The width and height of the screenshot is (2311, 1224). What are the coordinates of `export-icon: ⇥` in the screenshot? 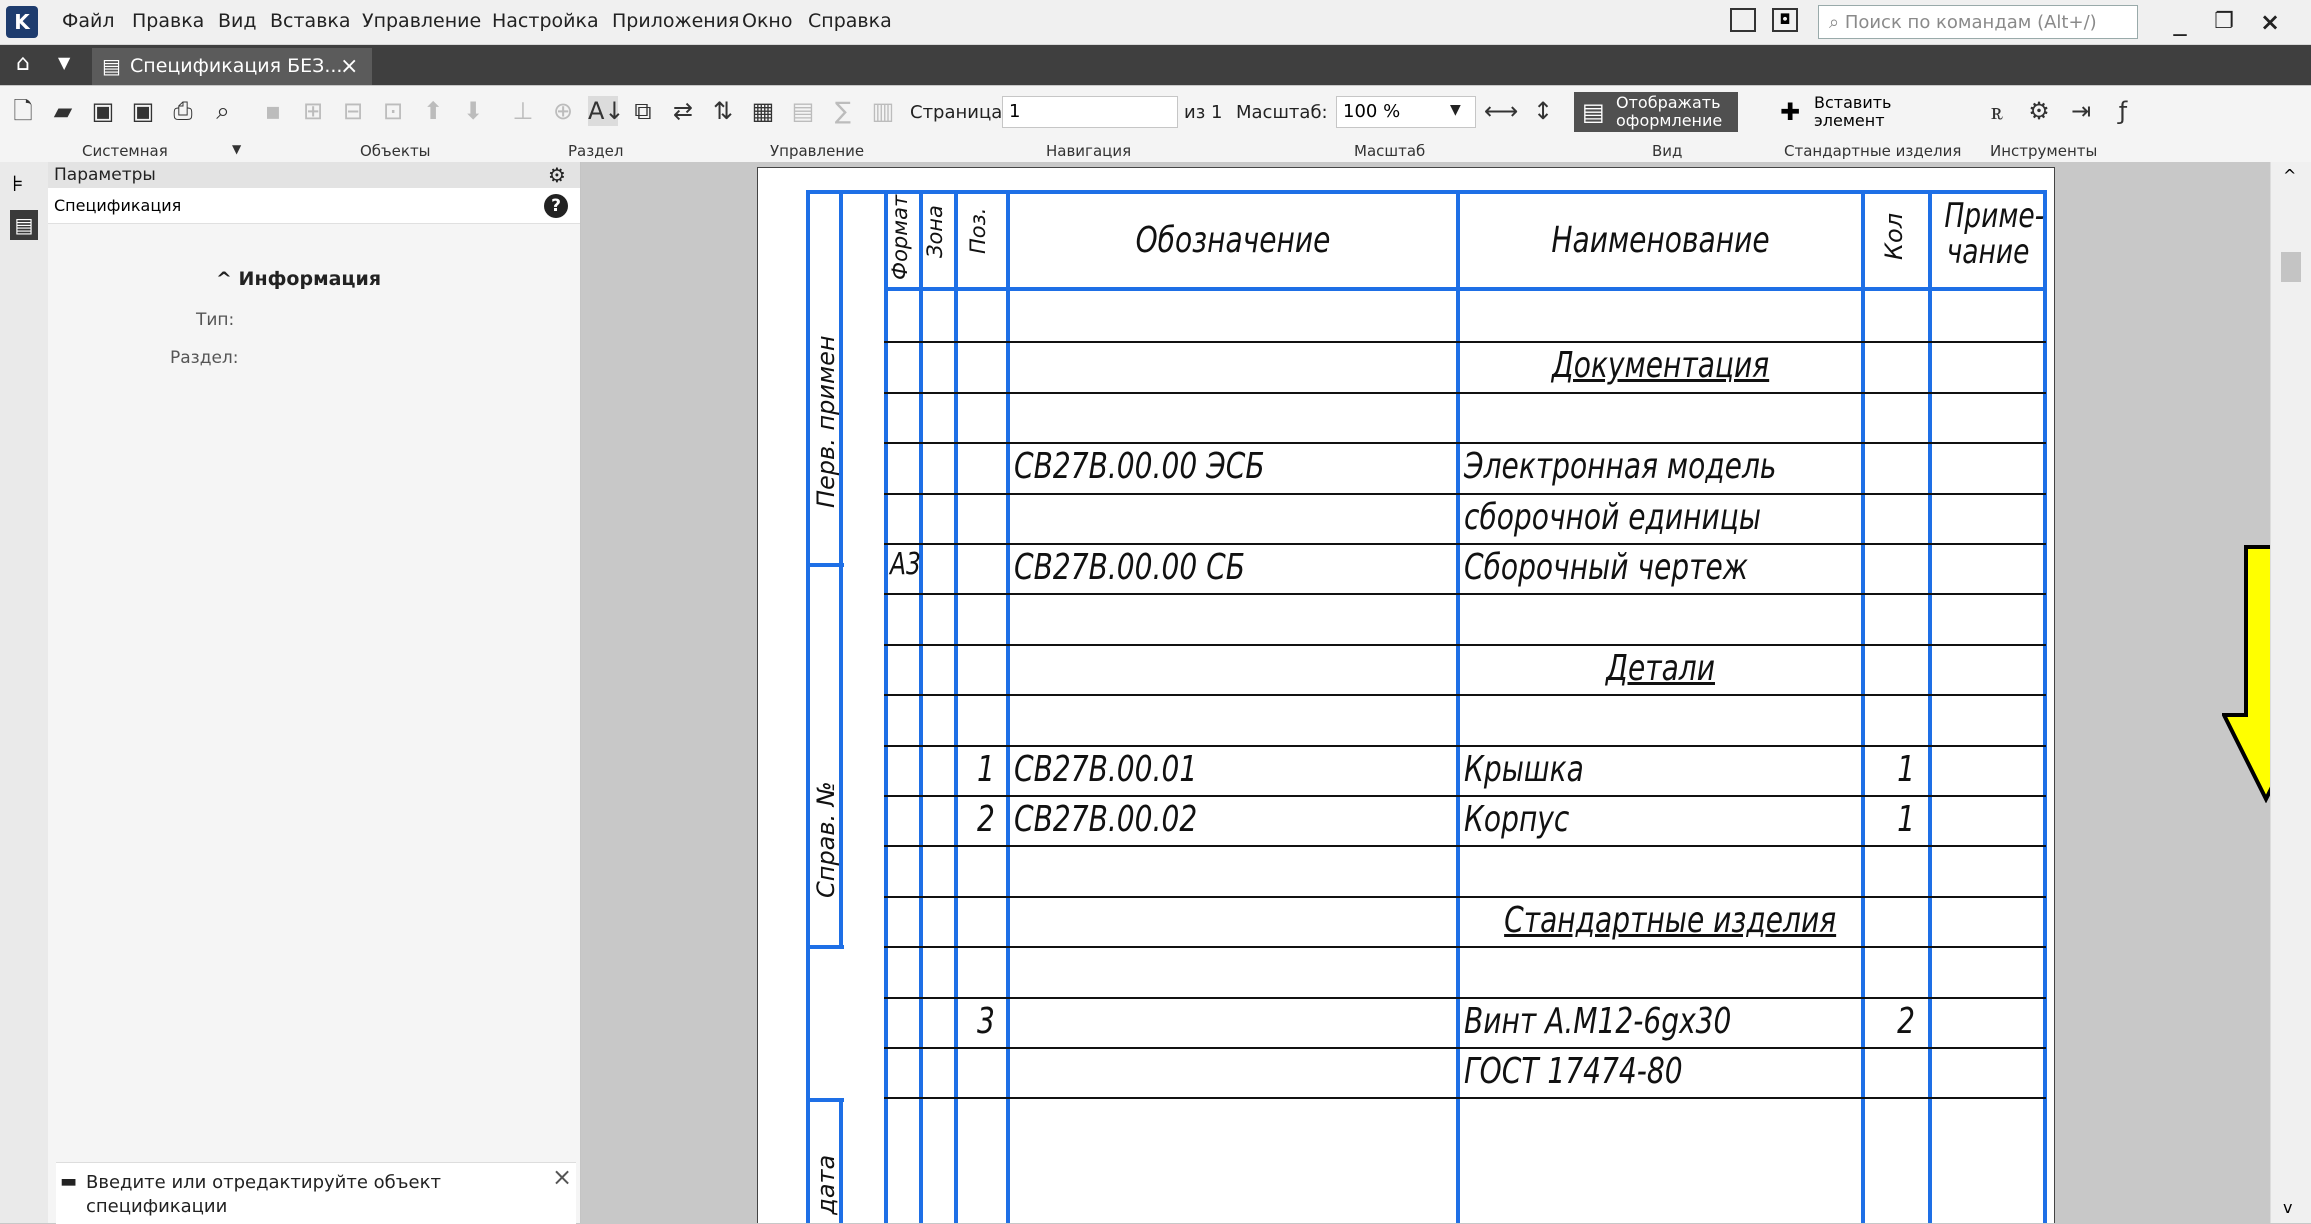 It's located at (2081, 111).